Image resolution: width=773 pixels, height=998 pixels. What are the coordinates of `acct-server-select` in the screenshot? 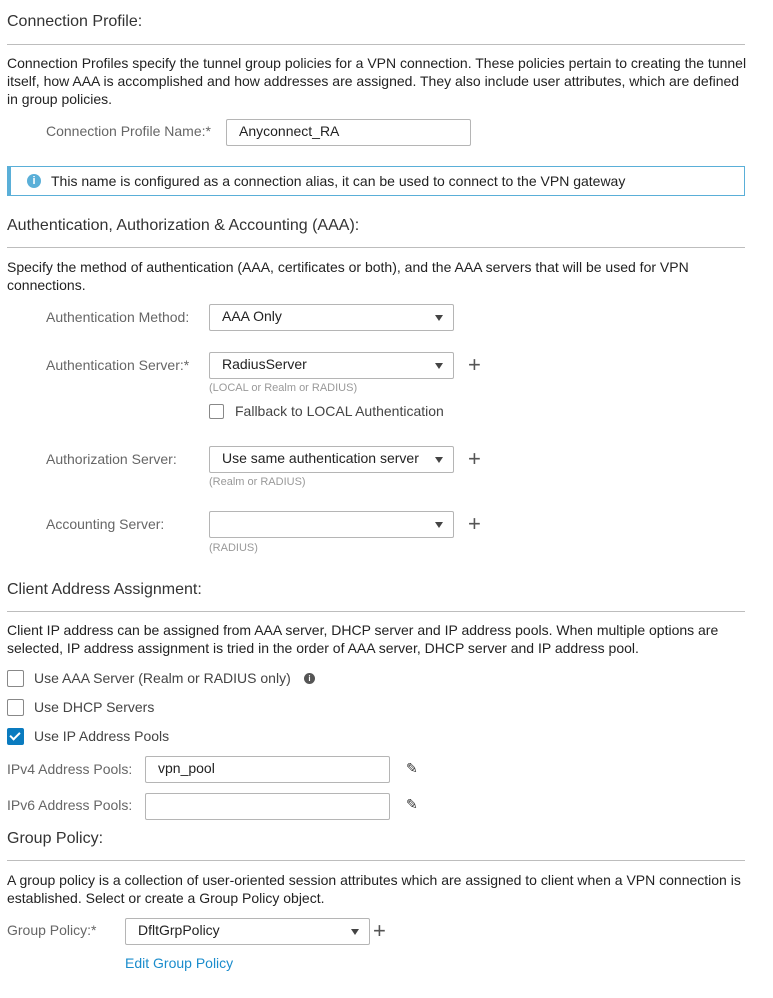 It's located at (331, 524).